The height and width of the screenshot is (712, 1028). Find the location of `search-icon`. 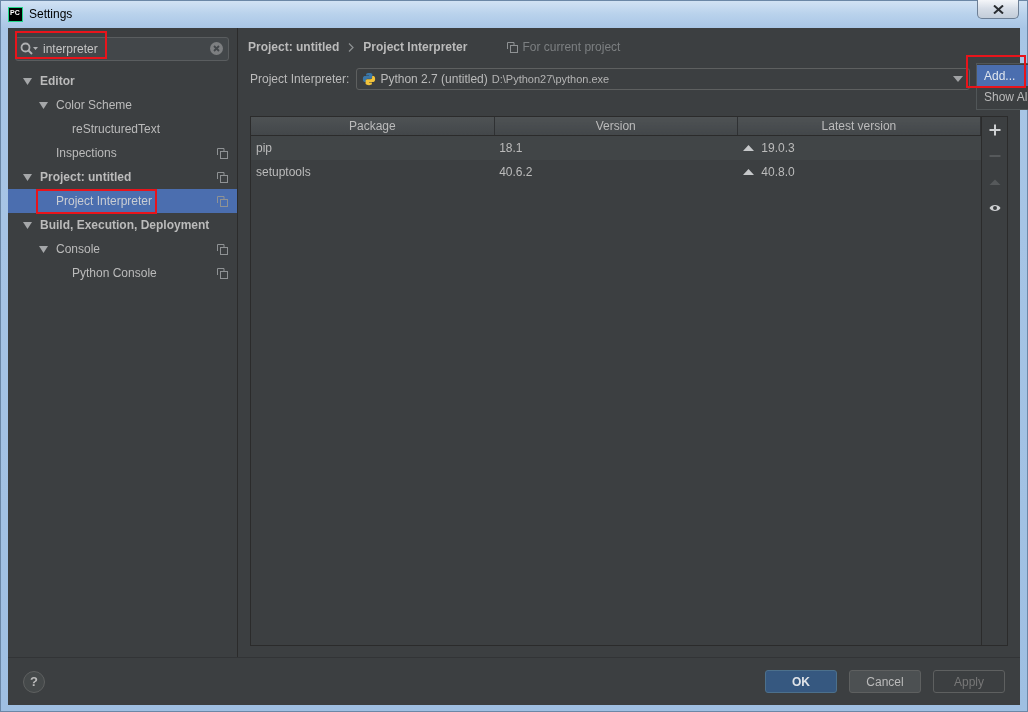

search-icon is located at coordinates (29, 49).